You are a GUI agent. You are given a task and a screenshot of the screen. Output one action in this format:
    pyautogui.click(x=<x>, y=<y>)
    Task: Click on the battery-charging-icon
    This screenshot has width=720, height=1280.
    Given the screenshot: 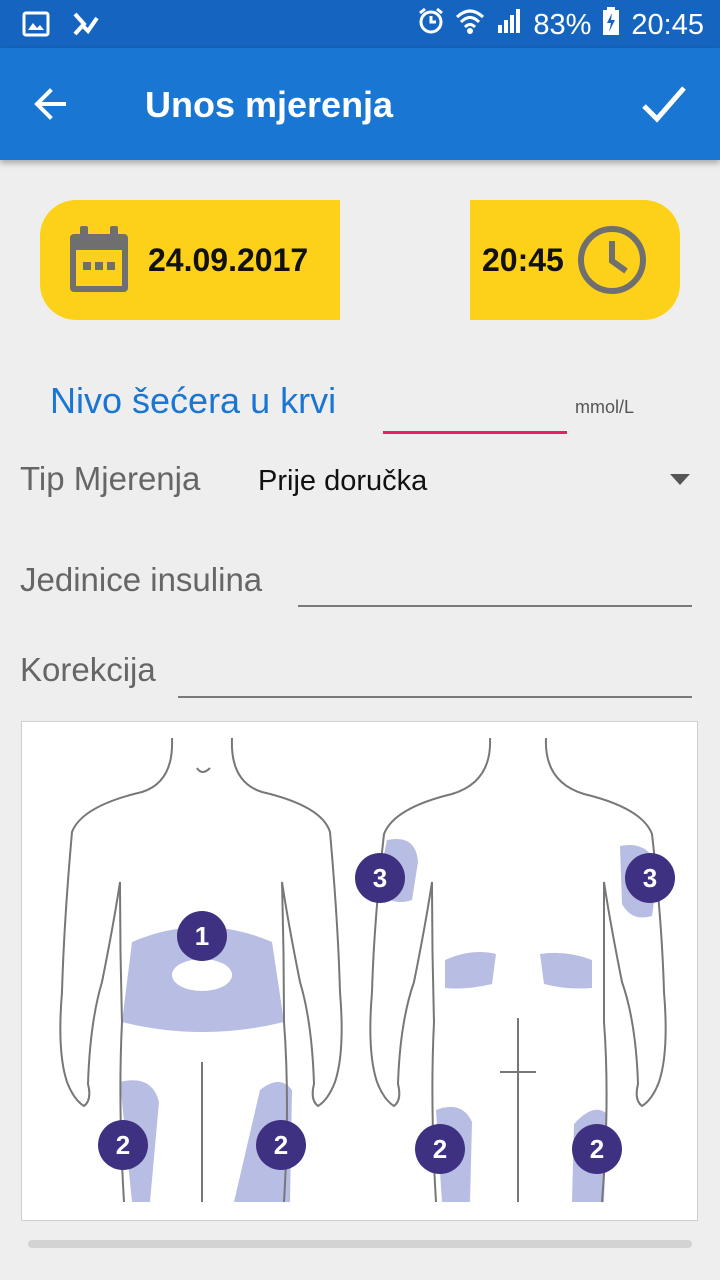 What is the action you would take?
    pyautogui.click(x=611, y=25)
    